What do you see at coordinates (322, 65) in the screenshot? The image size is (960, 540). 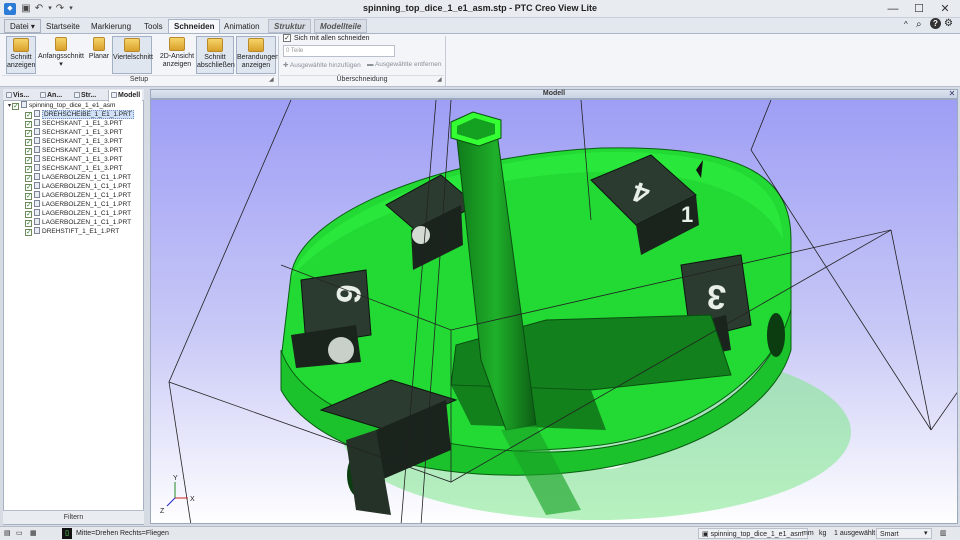 I see `add-selected-button: ✚ Ausgewählte hinzufügen` at bounding box center [322, 65].